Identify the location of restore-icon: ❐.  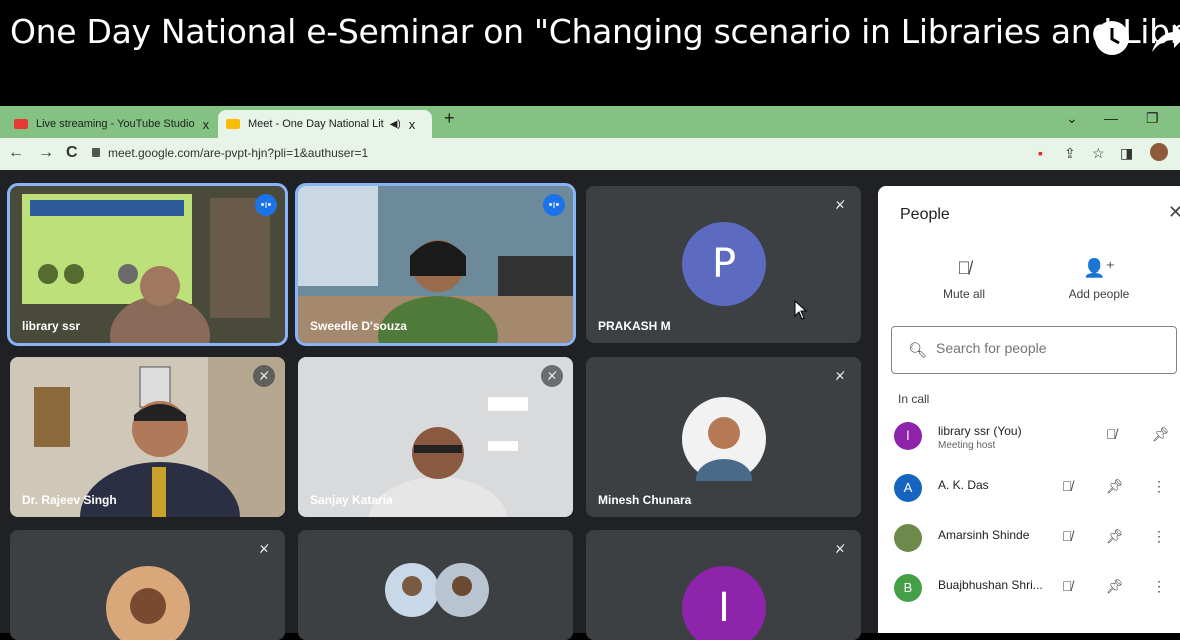
(1152, 118).